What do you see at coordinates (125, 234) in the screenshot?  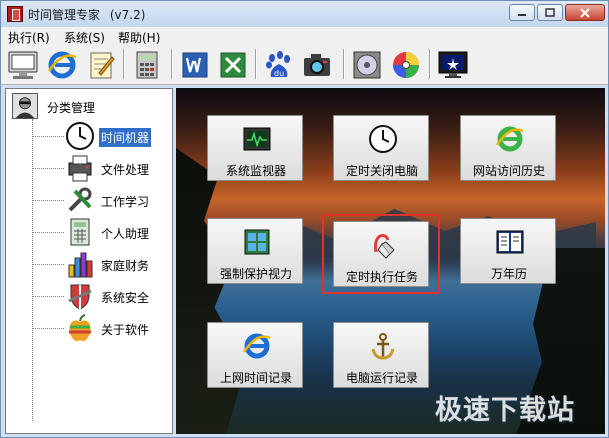 I see `sidebar-item-label: 个人助理` at bounding box center [125, 234].